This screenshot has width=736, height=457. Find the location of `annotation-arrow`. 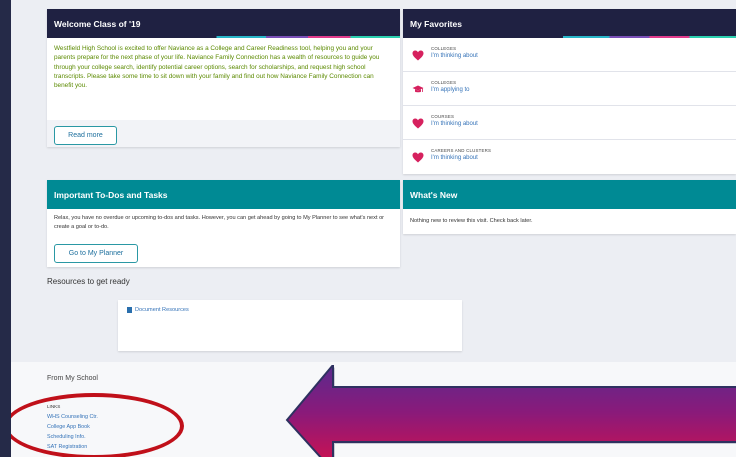

annotation-arrow is located at coordinates (510, 411).